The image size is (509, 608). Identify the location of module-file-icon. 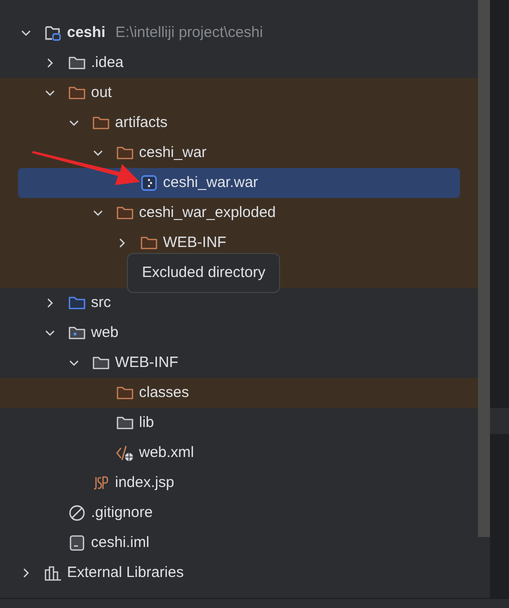
(77, 543).